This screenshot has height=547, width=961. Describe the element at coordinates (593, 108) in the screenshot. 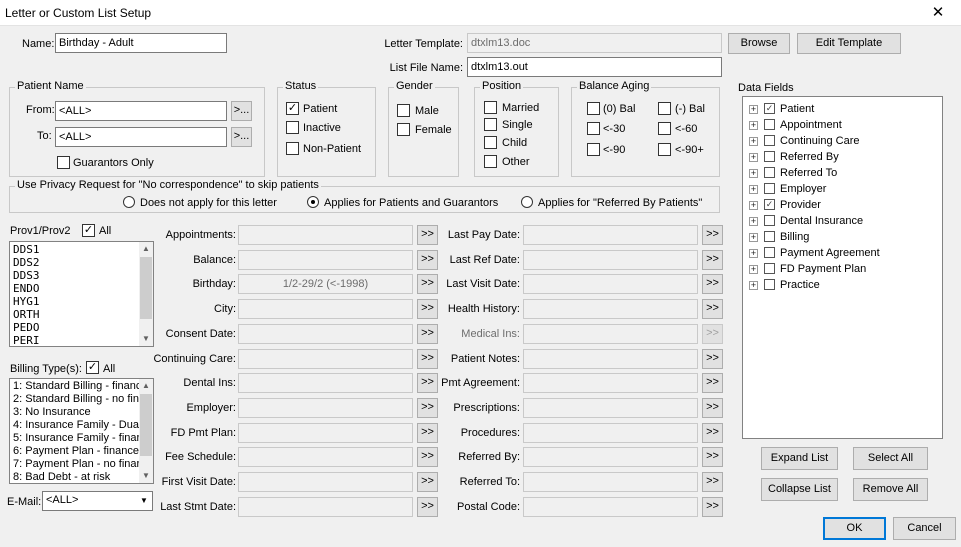

I see `balance-zero-checkbox` at that location.